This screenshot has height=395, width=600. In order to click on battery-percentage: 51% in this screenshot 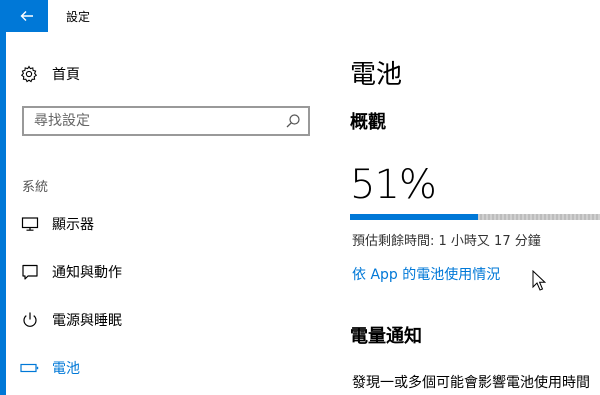, I will do `click(393, 185)`.